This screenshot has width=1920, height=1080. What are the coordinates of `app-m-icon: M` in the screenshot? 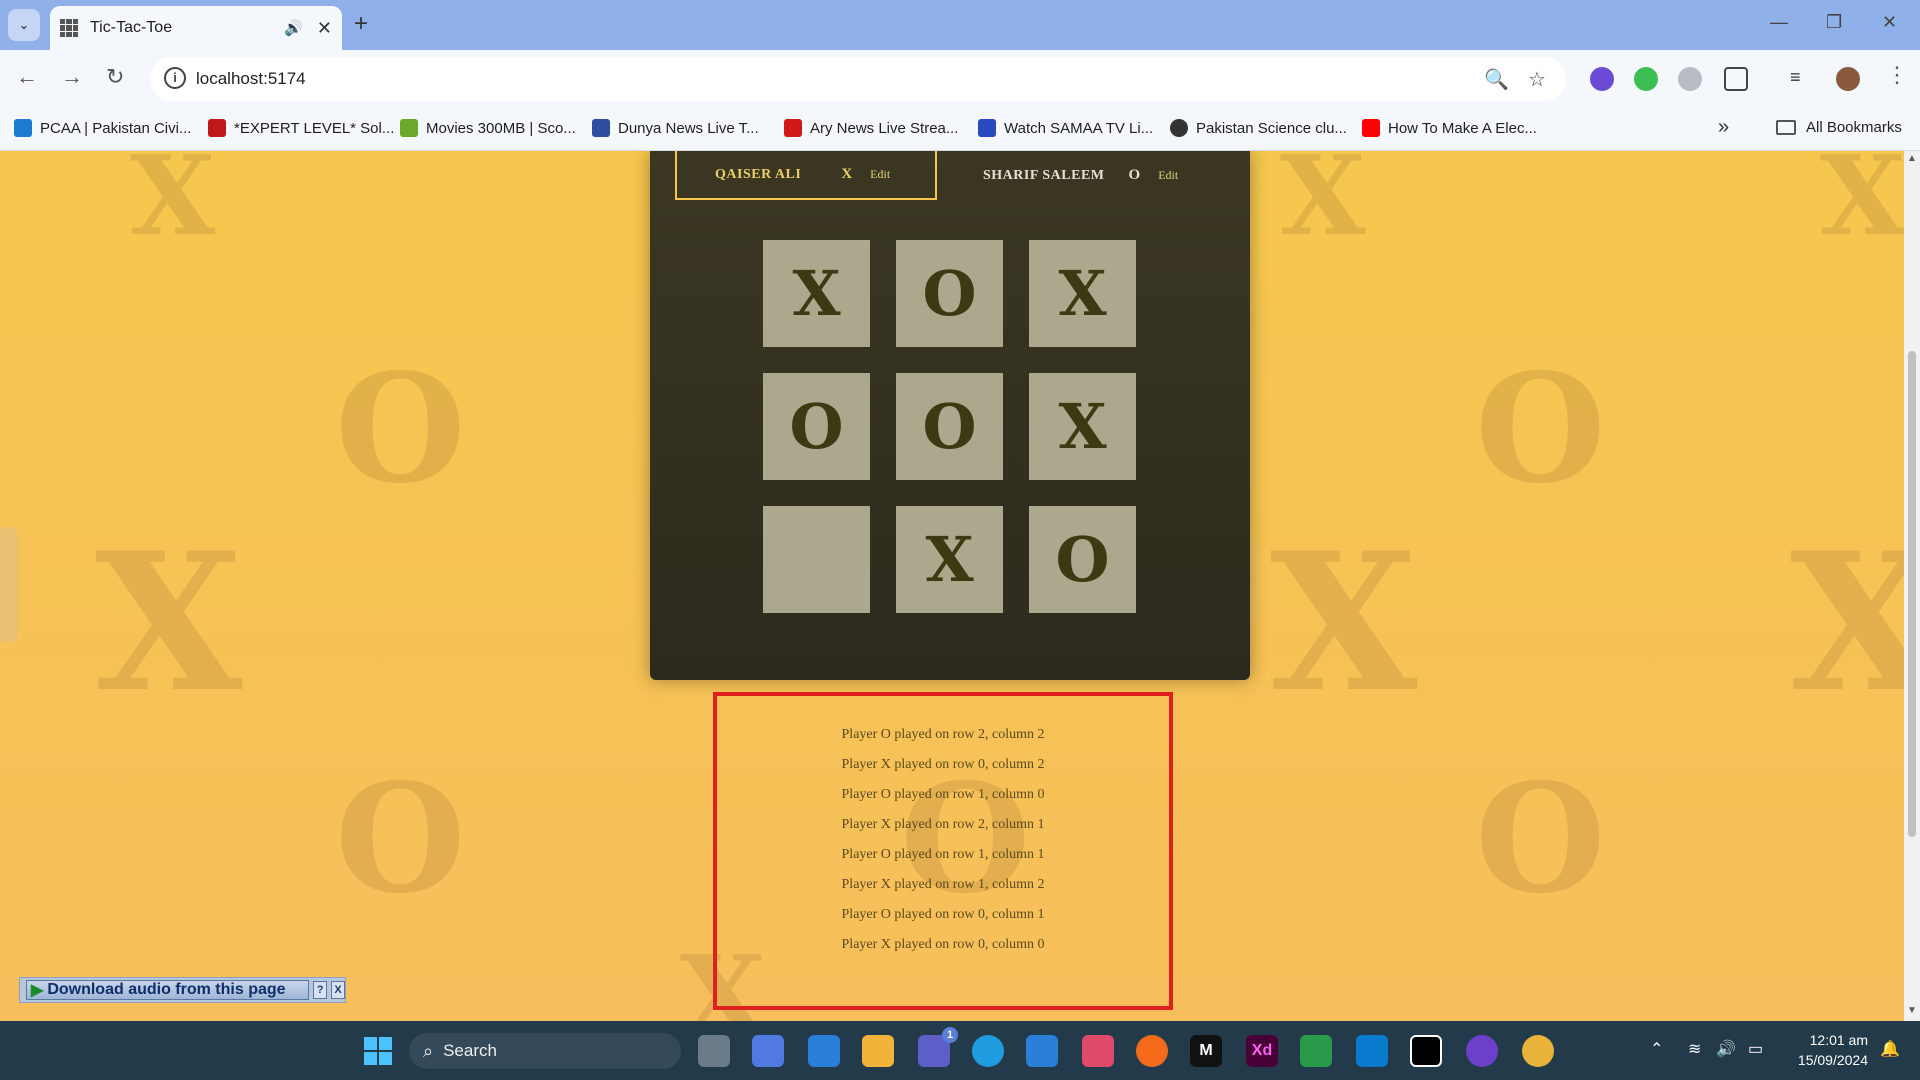 It's located at (1206, 1051).